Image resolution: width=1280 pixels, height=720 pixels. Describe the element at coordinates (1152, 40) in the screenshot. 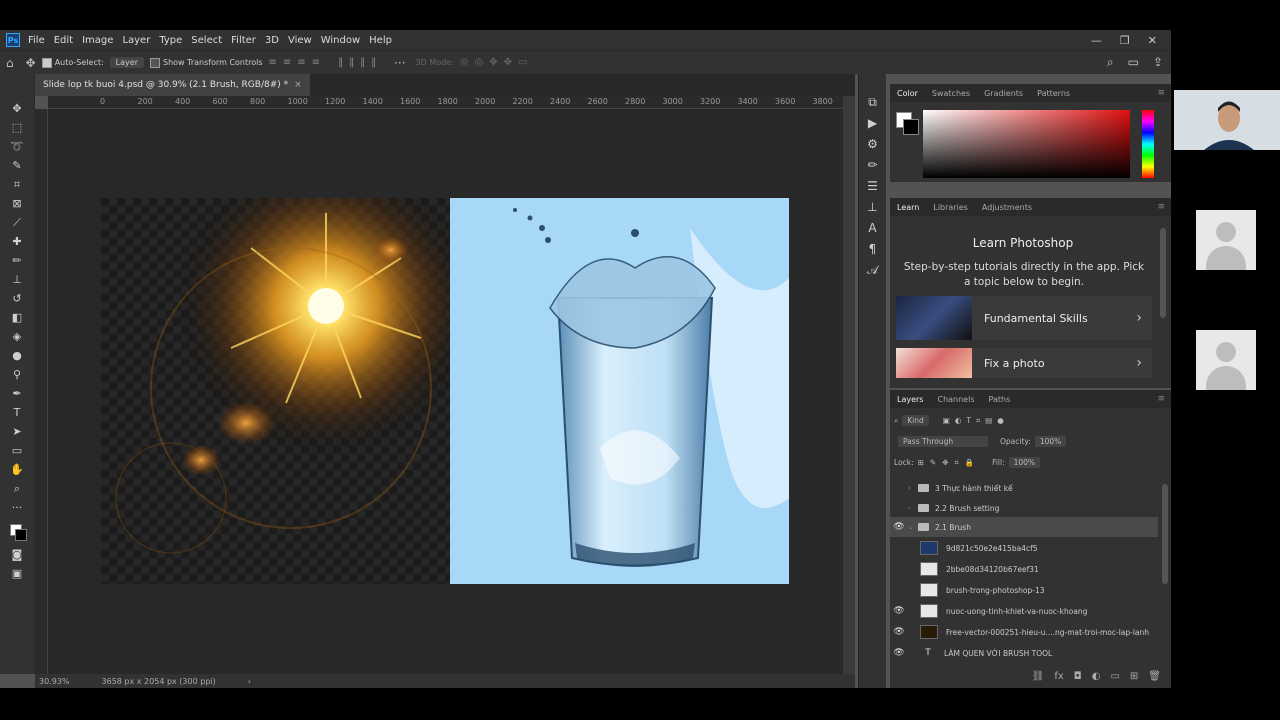

I see `close-button: ✕` at that location.